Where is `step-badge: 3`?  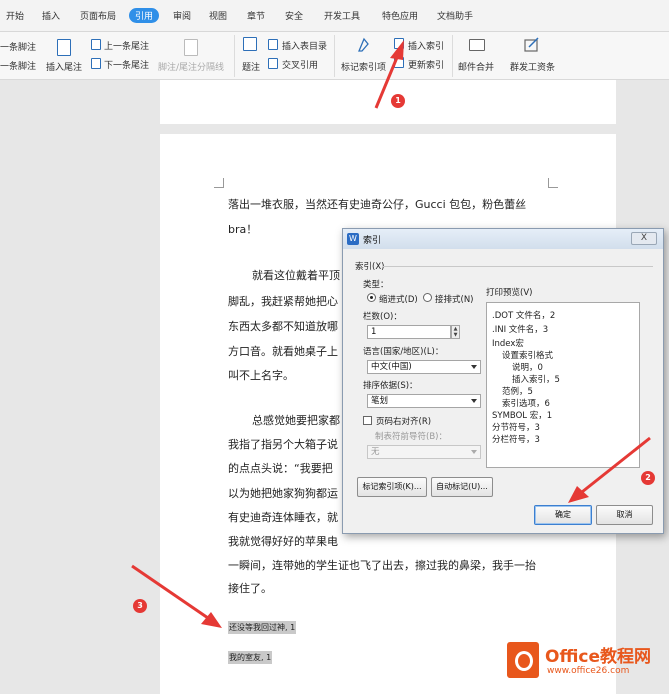
step-badge: 3 is located at coordinates (140, 606).